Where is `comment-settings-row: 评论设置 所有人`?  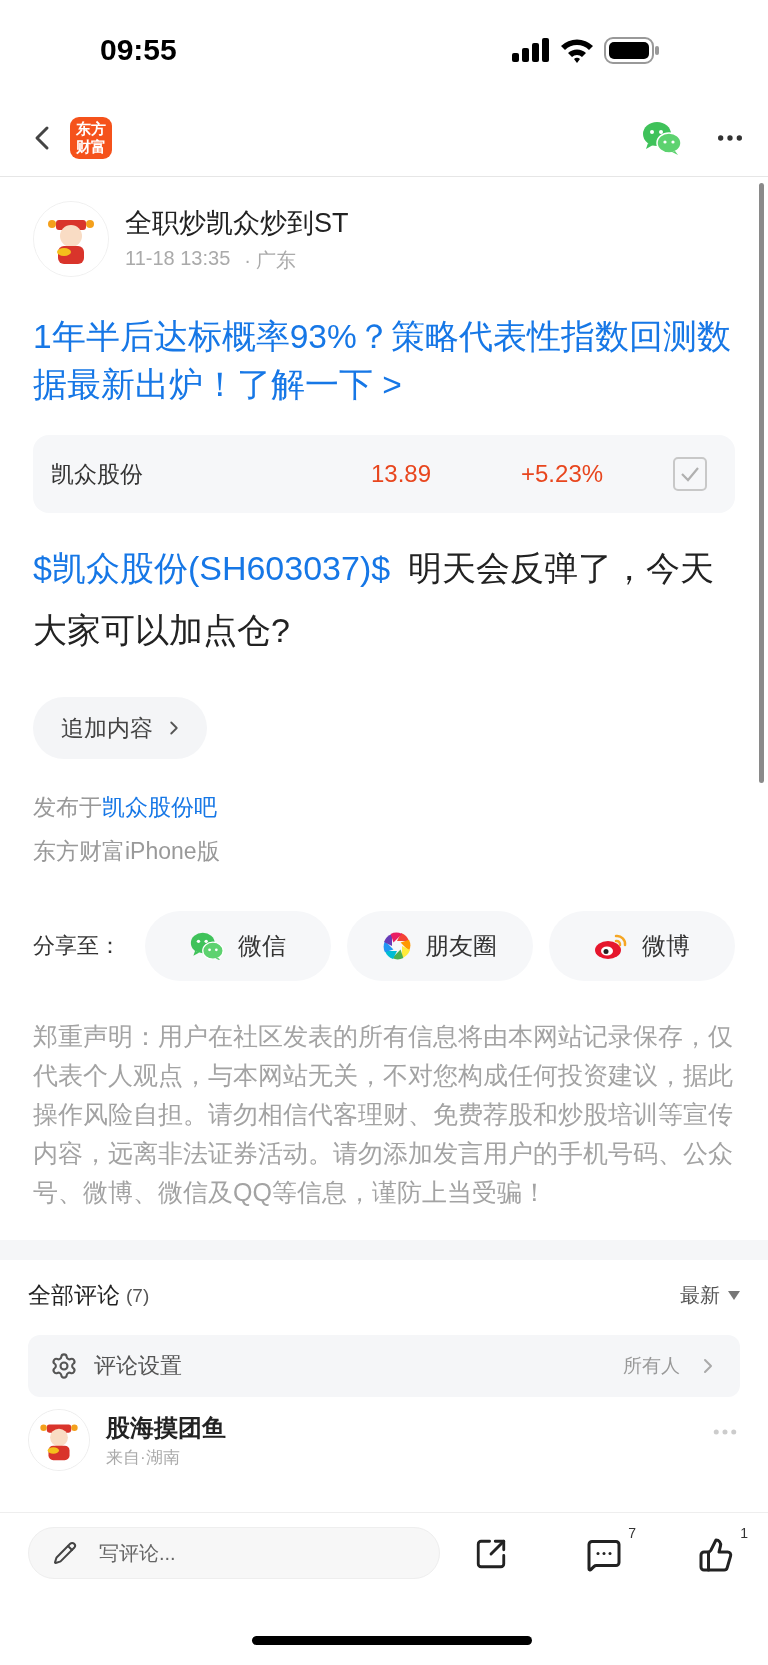
comment-settings-row: 评论设置 所有人 is located at coordinates (384, 1366).